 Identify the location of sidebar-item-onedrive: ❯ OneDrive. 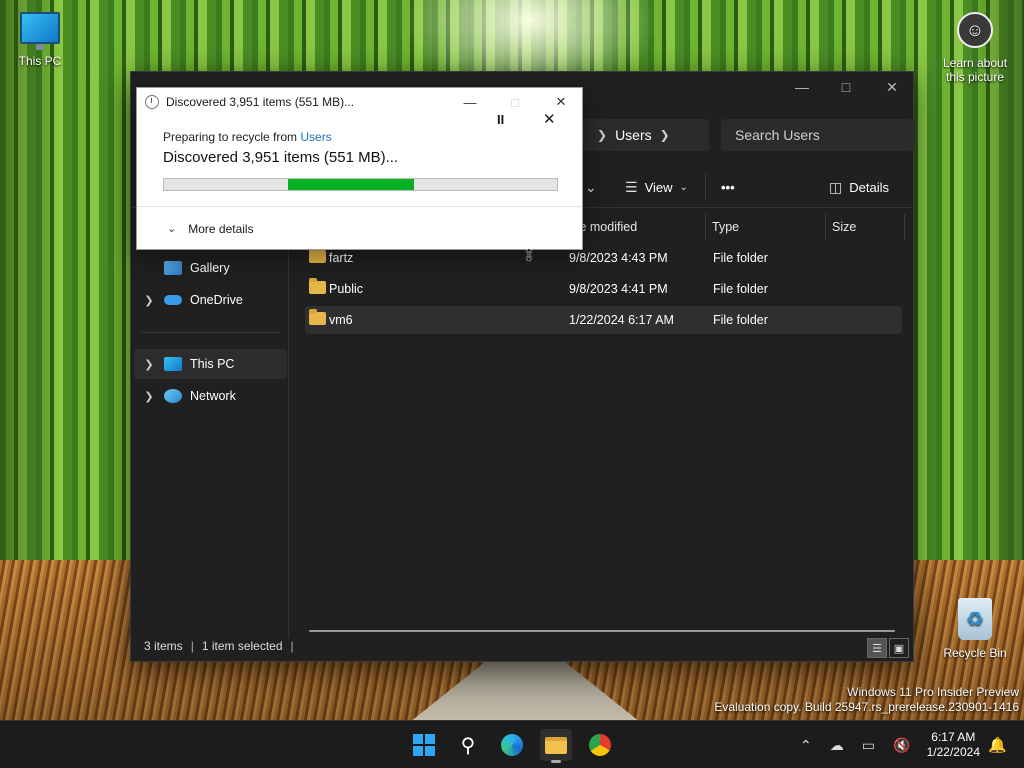
(210, 300).